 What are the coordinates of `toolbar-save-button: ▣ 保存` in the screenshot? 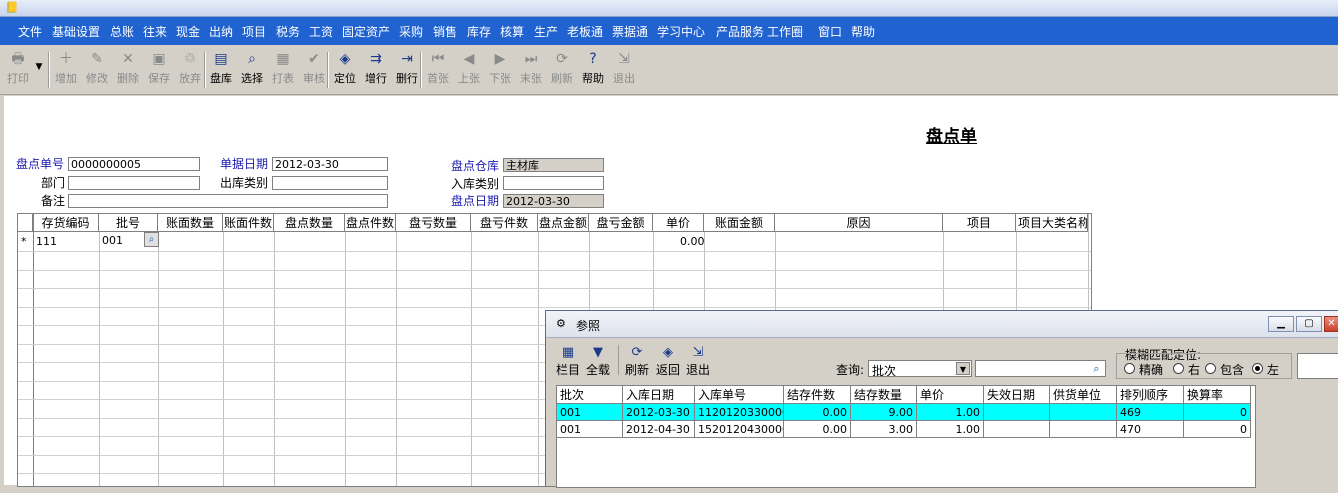 It's located at (159, 70).